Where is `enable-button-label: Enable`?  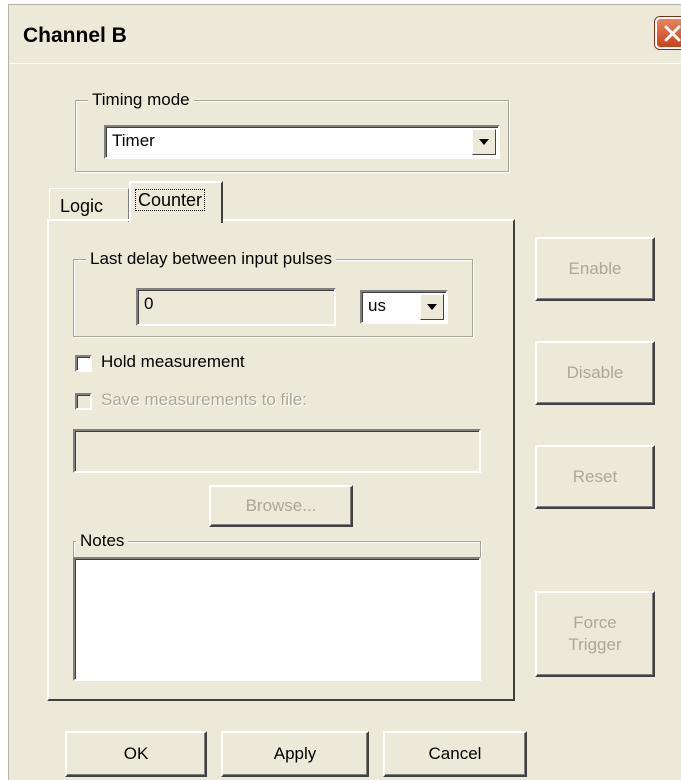 enable-button-label: Enable is located at coordinates (595, 268).